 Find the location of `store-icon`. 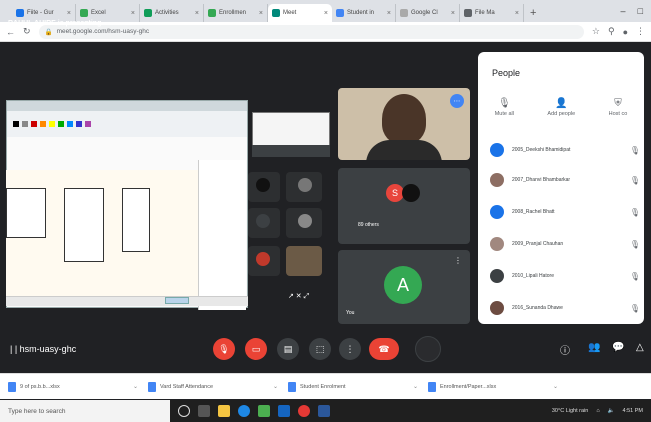

store-icon is located at coordinates (264, 411).